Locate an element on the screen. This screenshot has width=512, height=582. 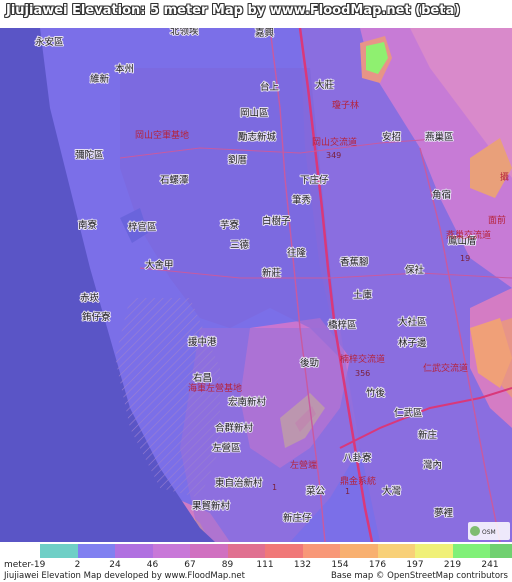
legend-tick-7: 132 is located at coordinates (302, 565).